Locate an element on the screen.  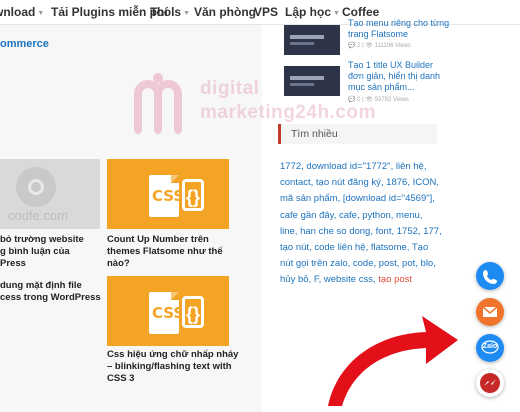
nav-coffee: Coffee is located at coordinates (360, 12).